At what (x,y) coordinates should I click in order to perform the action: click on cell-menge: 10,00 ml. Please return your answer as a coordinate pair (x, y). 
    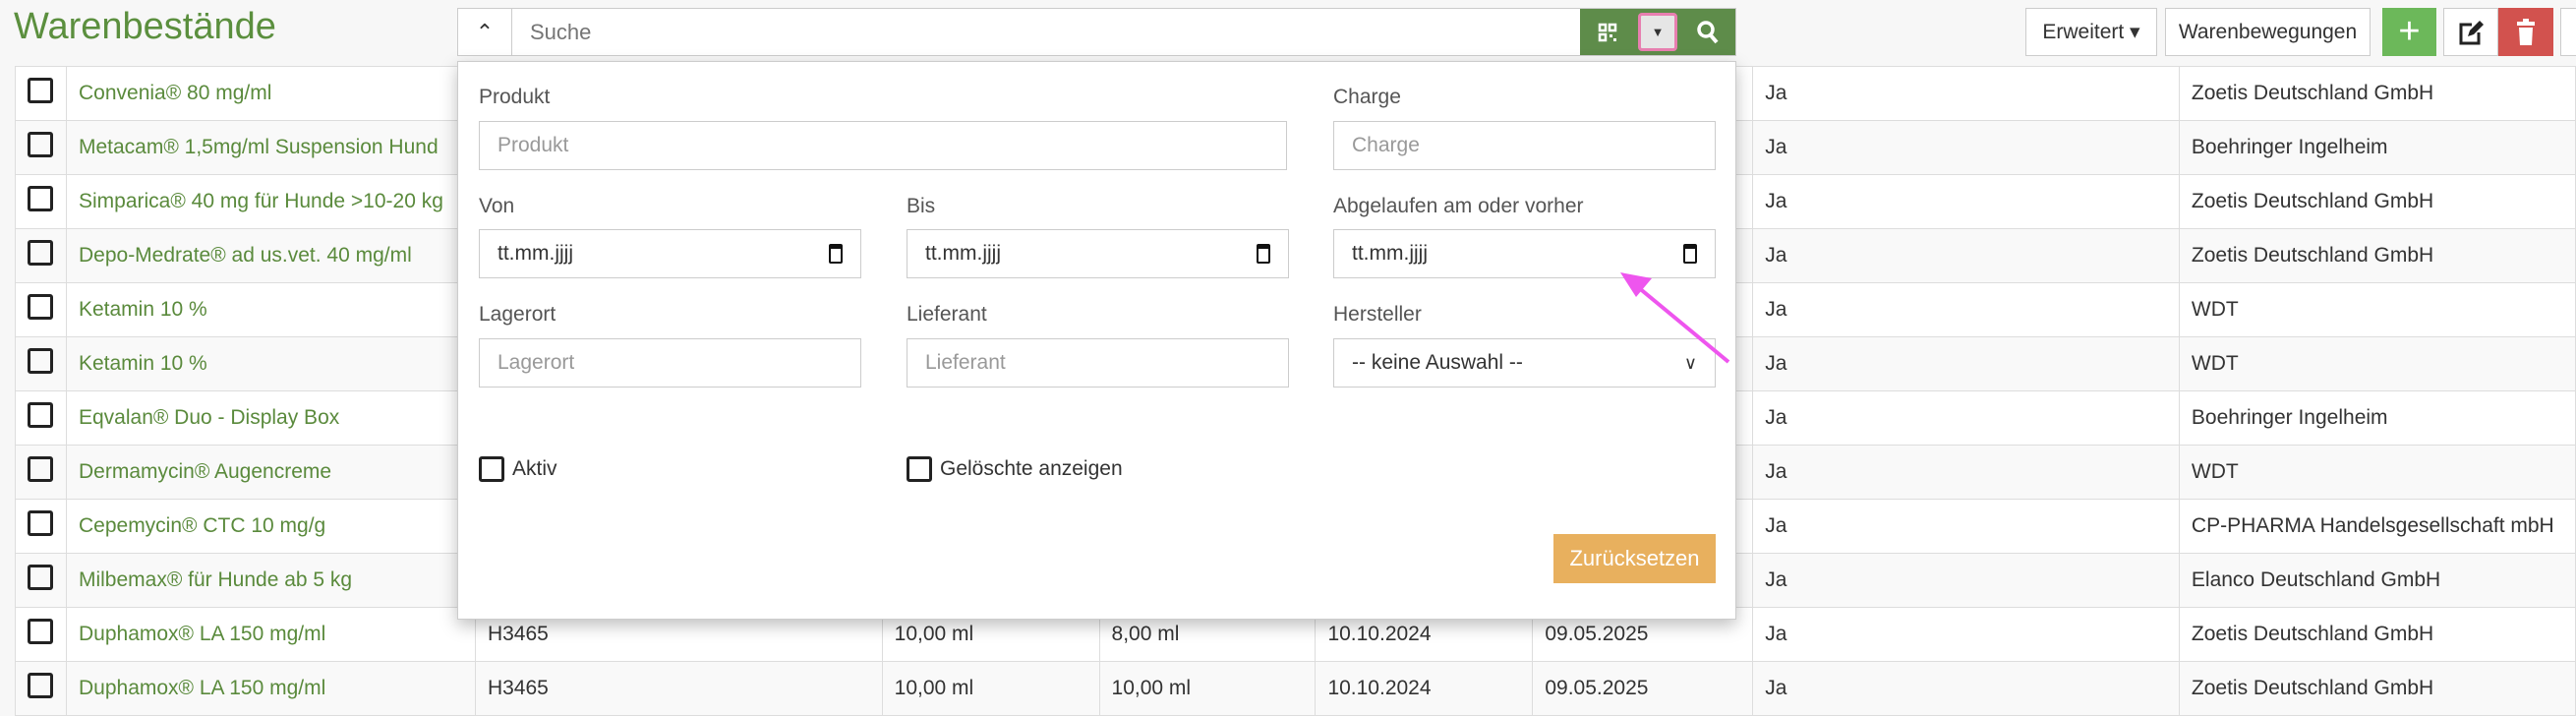
    Looking at the image, I should click on (990, 688).